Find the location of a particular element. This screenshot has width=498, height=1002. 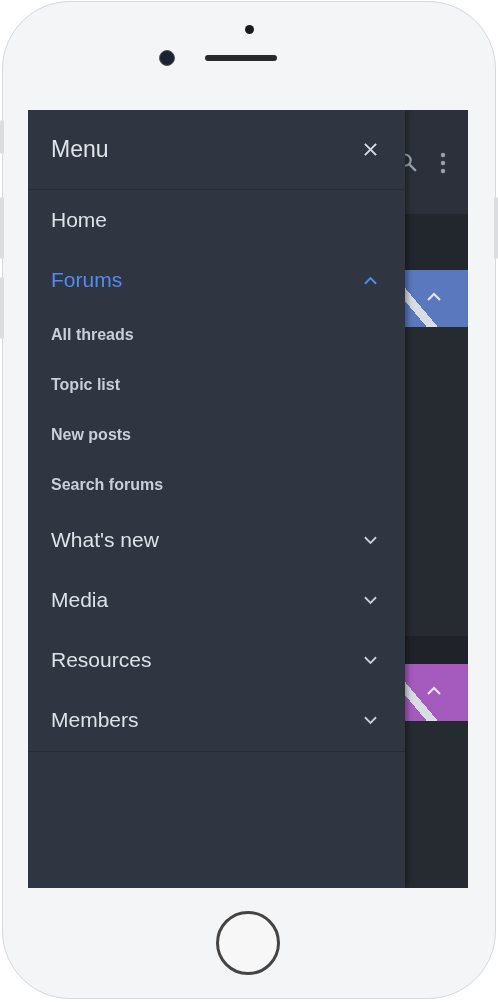

submenu-item: Topic list is located at coordinates (216, 385).